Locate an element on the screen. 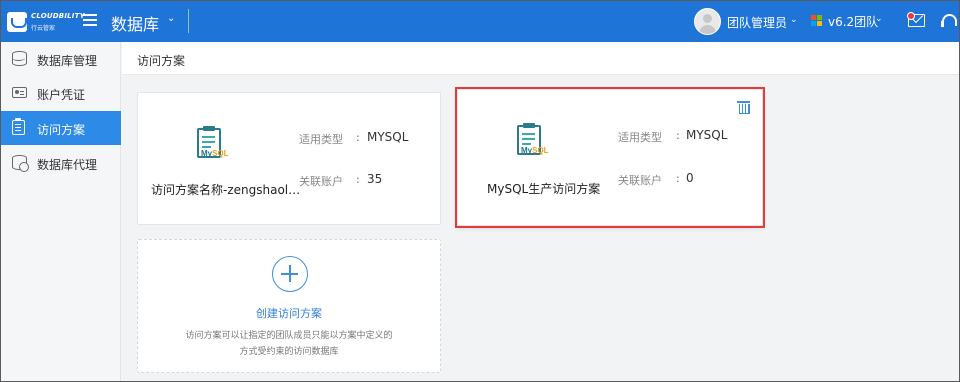 The image size is (960, 382). accounts-label: 关联账户 is located at coordinates (321, 181).